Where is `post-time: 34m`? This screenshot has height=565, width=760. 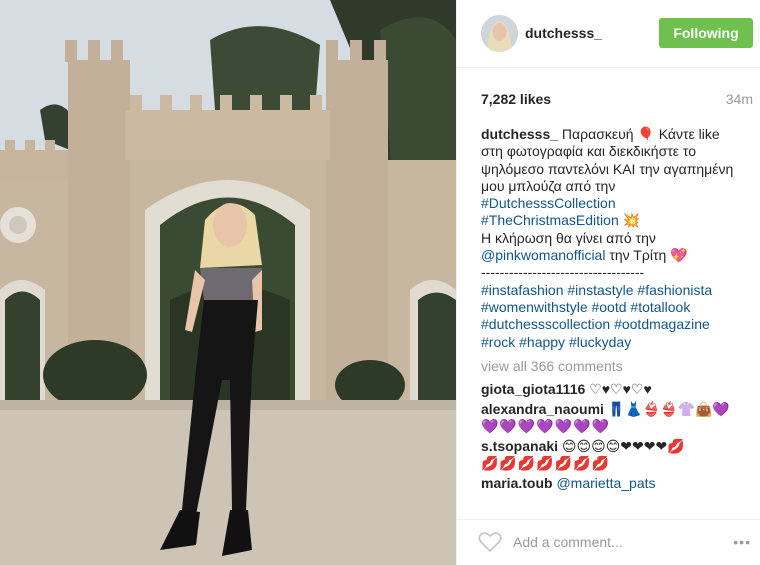
post-time: 34m is located at coordinates (739, 99).